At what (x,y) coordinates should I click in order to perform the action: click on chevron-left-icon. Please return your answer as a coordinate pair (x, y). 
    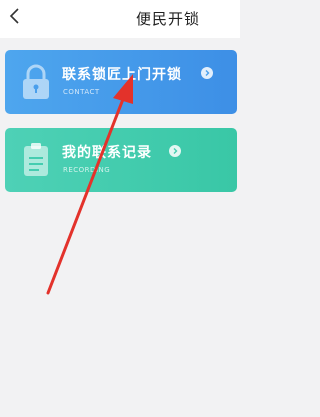
    Looking at the image, I should click on (15, 16).